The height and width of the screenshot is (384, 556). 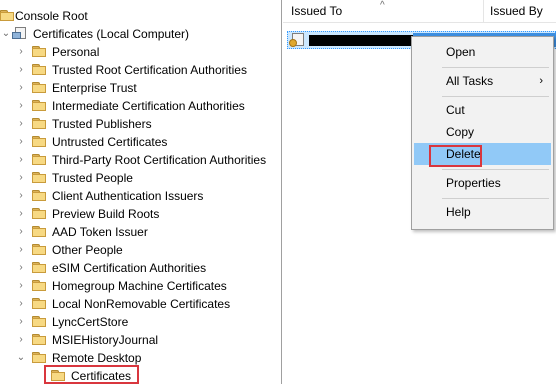 I want to click on menu-item-label: Properties, so click(x=473, y=183).